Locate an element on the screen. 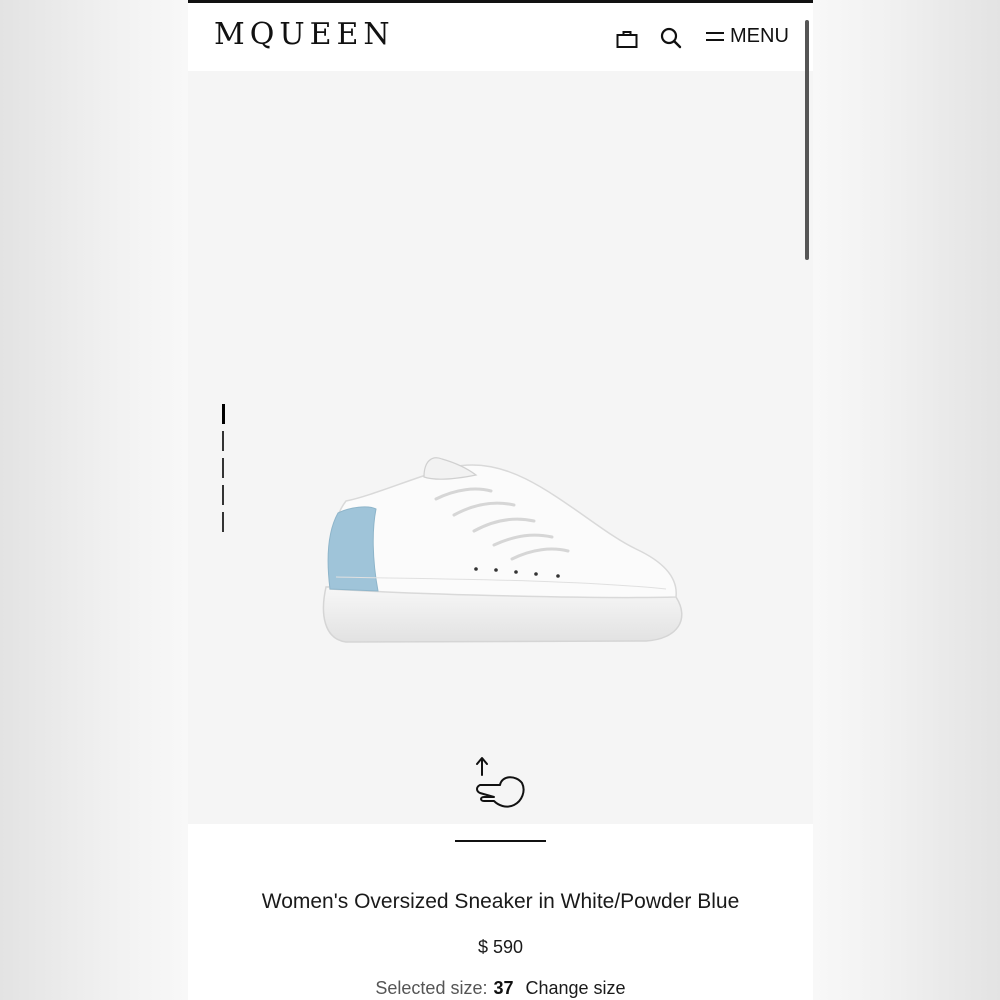  scrollbar is located at coordinates (807, 140).